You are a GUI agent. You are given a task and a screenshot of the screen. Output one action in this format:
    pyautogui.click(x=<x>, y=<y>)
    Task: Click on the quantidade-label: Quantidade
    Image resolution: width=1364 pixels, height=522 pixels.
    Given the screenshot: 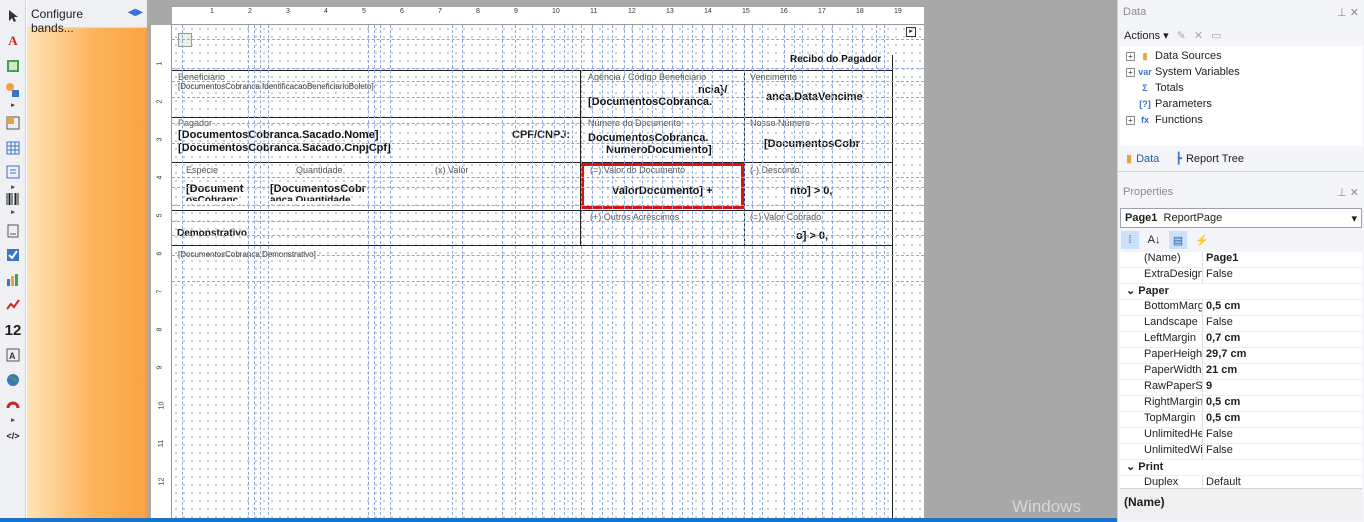 What is the action you would take?
    pyautogui.click(x=319, y=170)
    